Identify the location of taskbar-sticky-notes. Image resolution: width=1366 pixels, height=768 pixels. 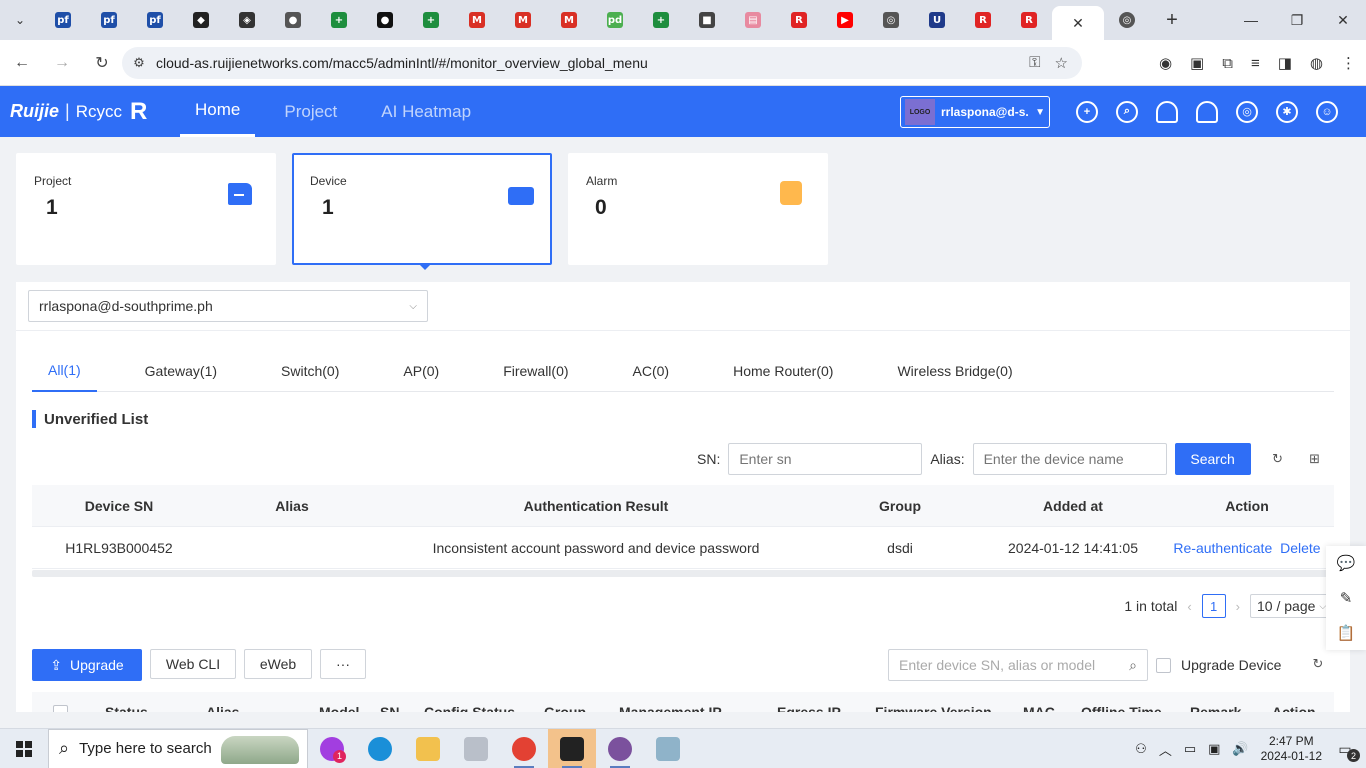
(572, 748).